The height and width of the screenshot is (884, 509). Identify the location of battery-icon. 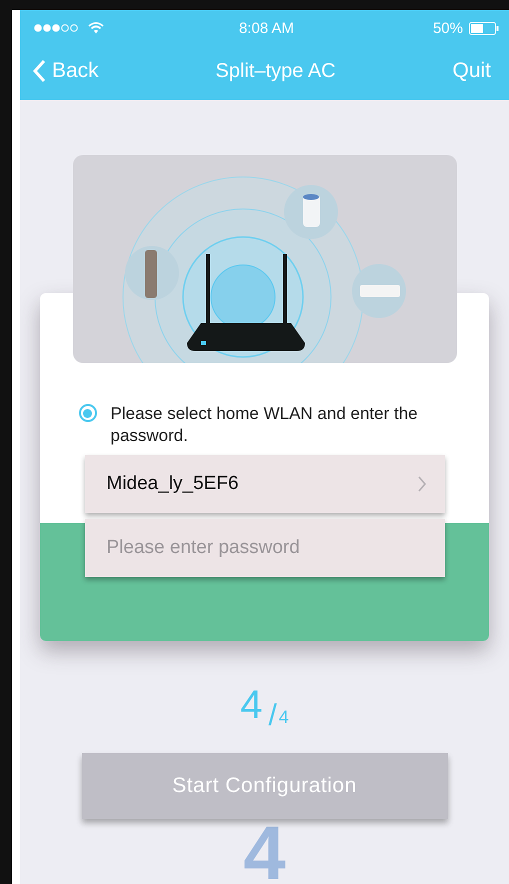
(483, 28).